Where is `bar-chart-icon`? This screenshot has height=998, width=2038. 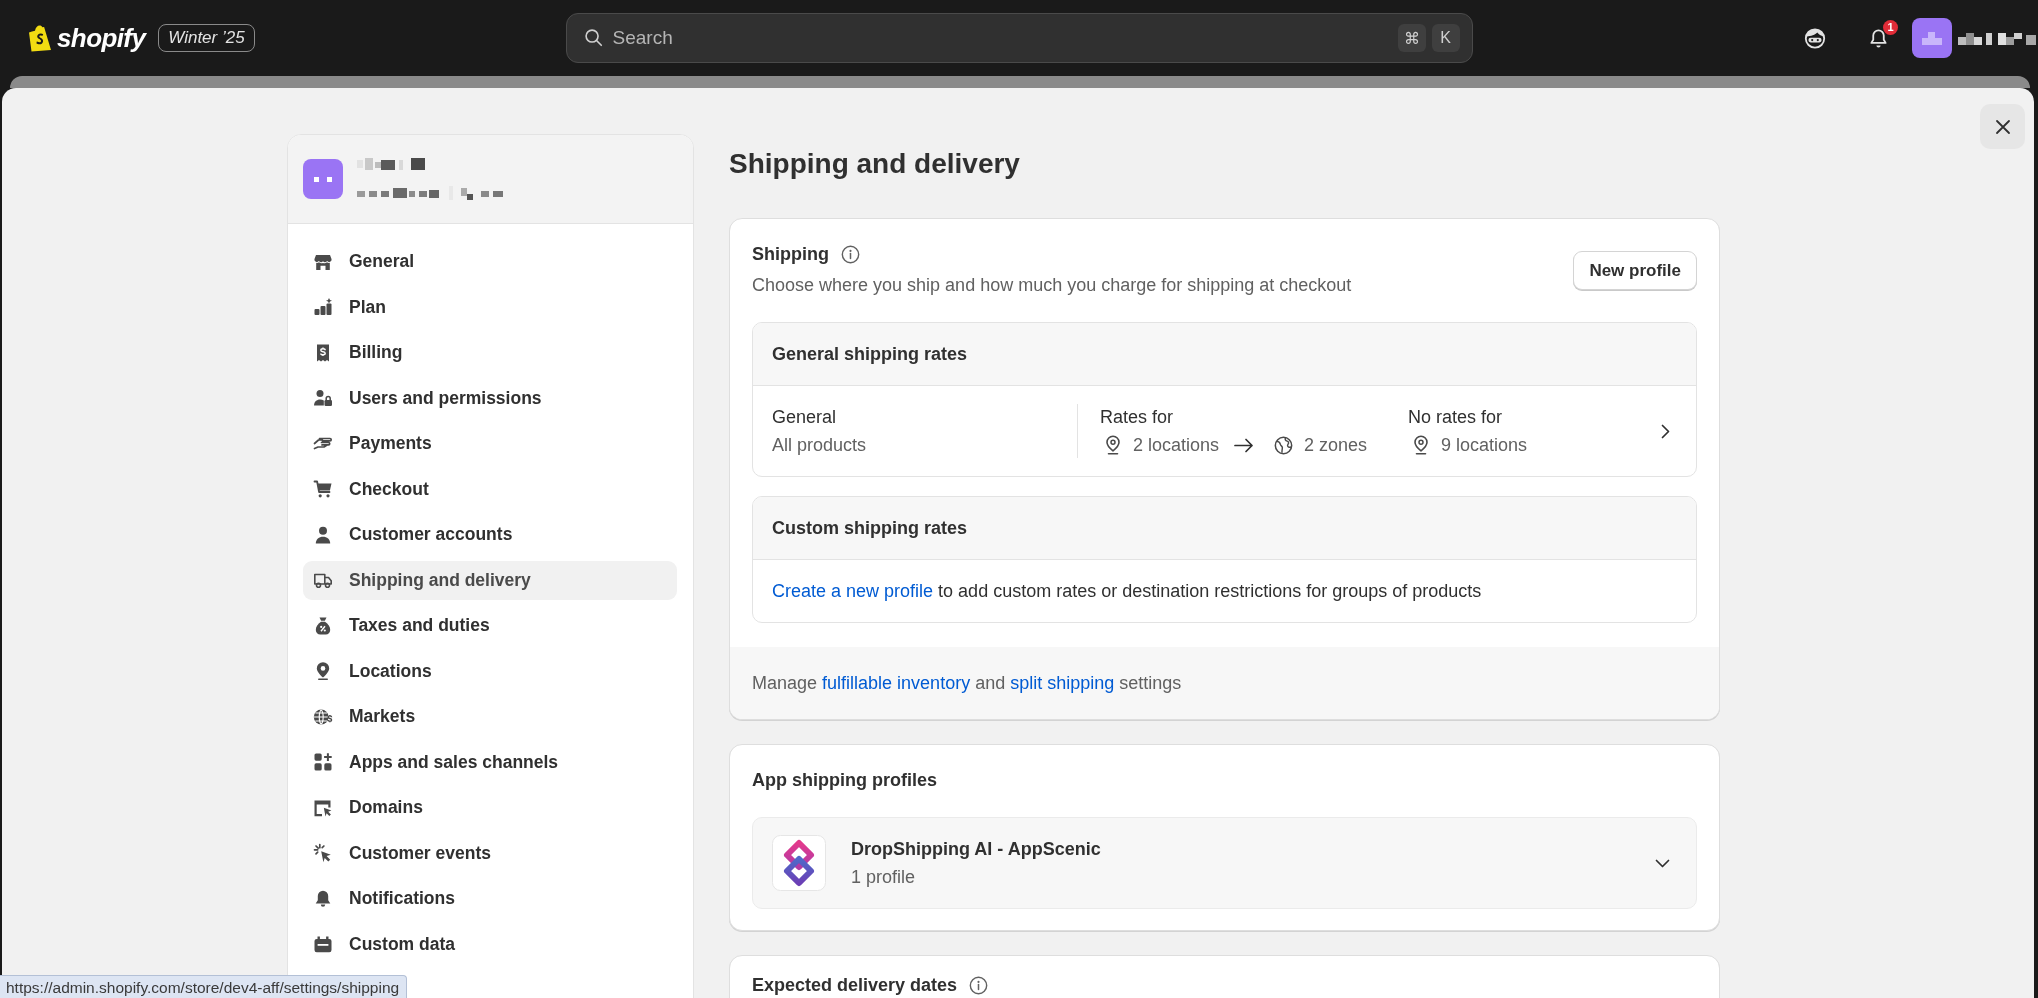
bar-chart-icon is located at coordinates (323, 307).